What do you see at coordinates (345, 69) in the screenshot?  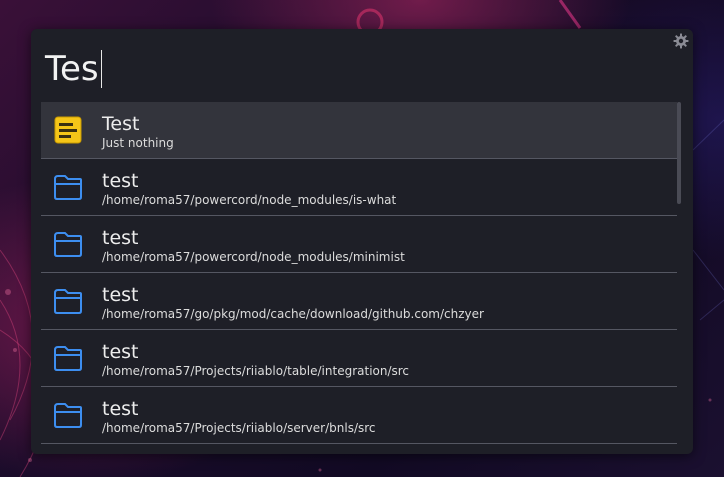 I see `search-input: Tes` at bounding box center [345, 69].